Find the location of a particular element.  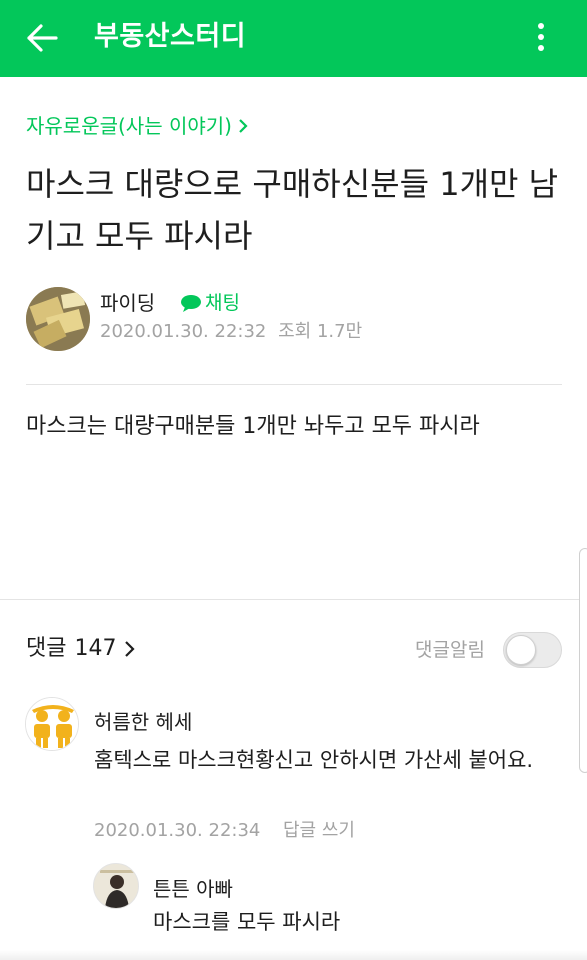

scrollbar is located at coordinates (583, 660).